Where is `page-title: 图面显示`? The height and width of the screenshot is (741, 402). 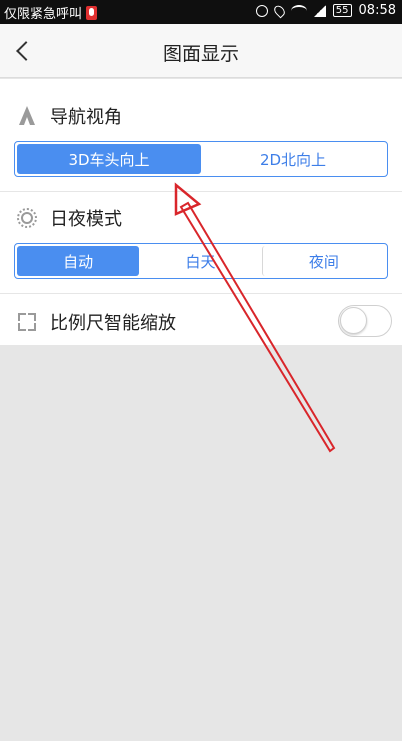 page-title: 图面显示 is located at coordinates (200, 54).